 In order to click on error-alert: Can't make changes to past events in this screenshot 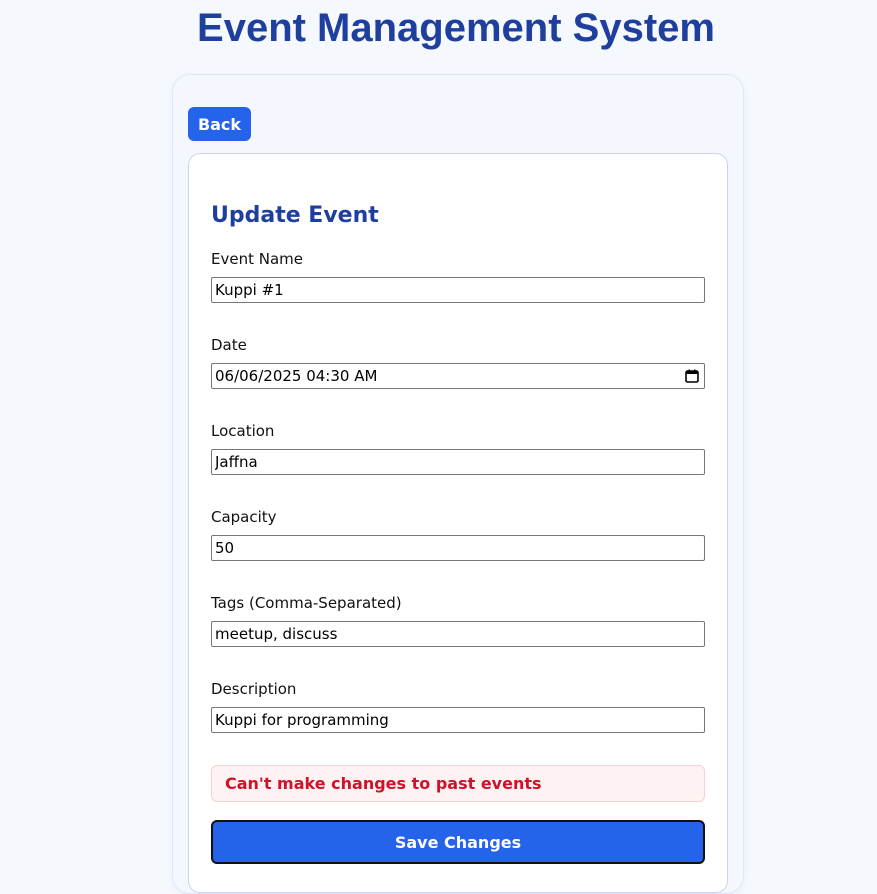, I will do `click(458, 783)`.